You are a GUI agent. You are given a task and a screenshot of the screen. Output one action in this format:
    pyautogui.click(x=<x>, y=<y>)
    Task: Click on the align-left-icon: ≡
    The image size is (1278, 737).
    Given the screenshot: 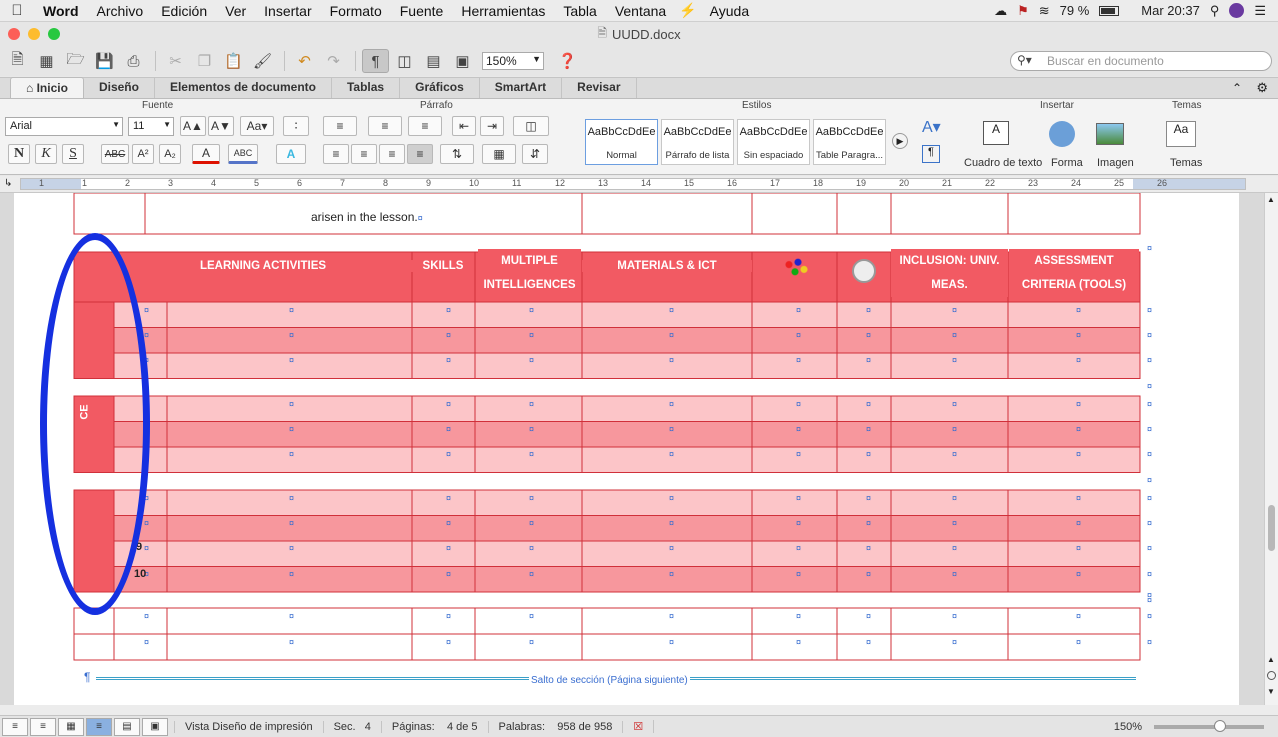 What is the action you would take?
    pyautogui.click(x=336, y=154)
    